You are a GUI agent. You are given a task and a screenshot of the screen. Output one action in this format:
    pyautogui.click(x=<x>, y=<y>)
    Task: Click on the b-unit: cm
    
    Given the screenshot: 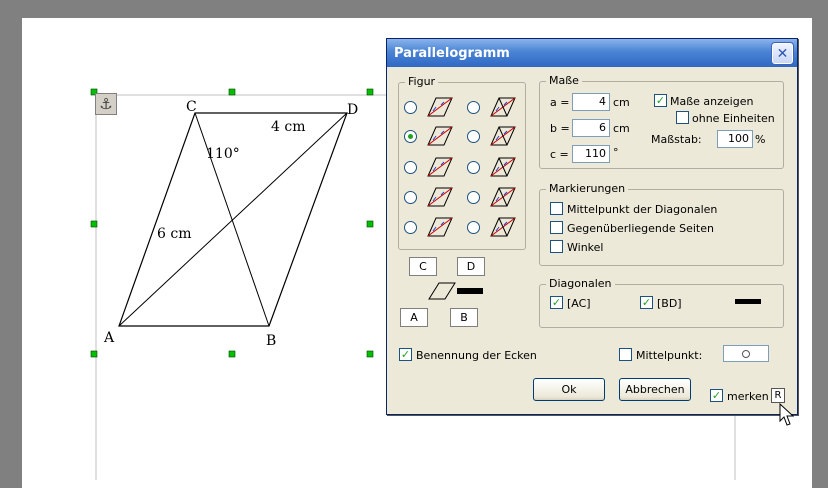 What is the action you would take?
    pyautogui.click(x=621, y=128)
    